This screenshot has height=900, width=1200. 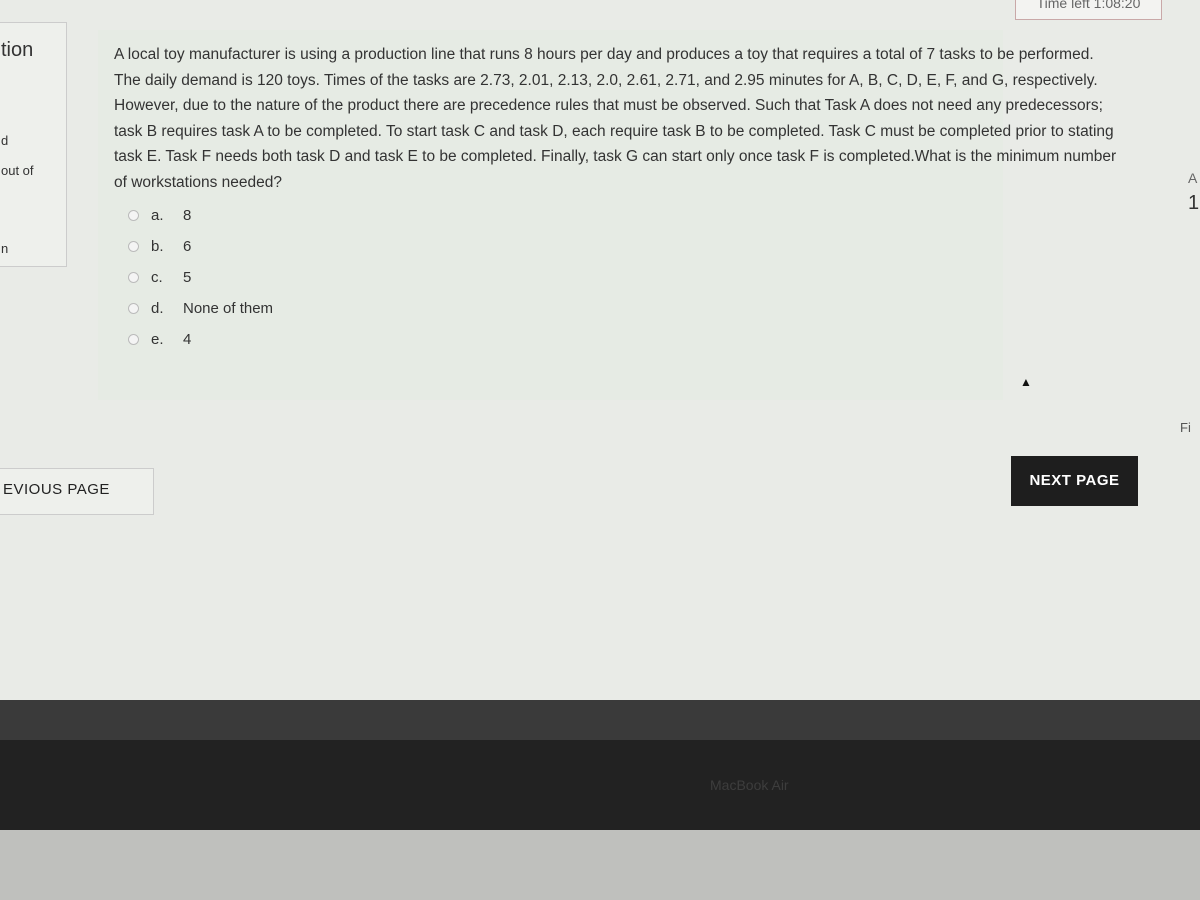 What do you see at coordinates (187, 246) in the screenshot?
I see `option-text: 6` at bounding box center [187, 246].